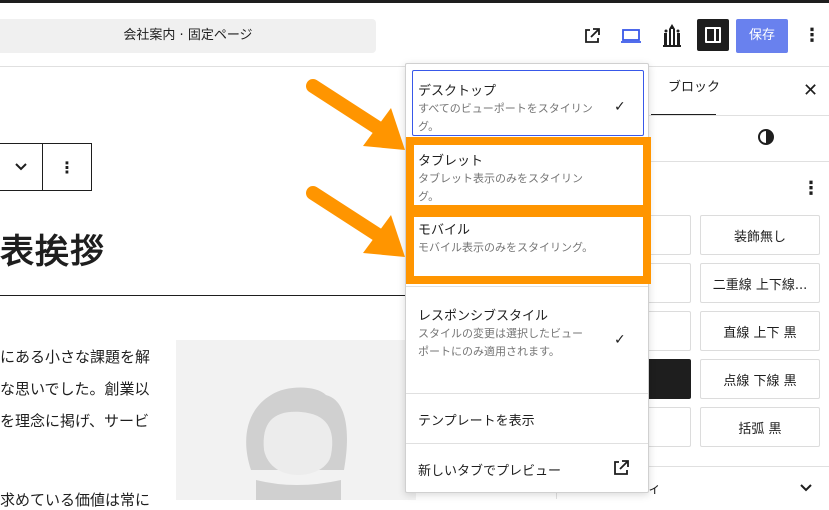  Describe the element at coordinates (414, 35) in the screenshot. I see `editor-header: 会社案内 · 固定ページ 保存 ⋮` at that location.